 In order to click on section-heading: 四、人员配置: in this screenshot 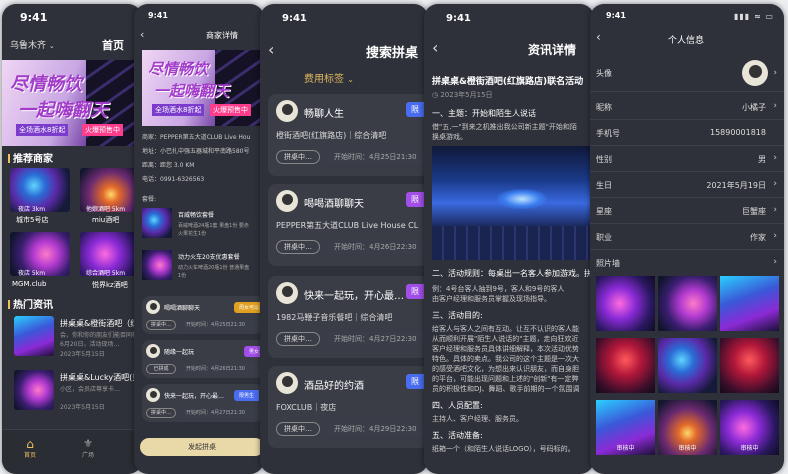, I will do `click(457, 405)`.